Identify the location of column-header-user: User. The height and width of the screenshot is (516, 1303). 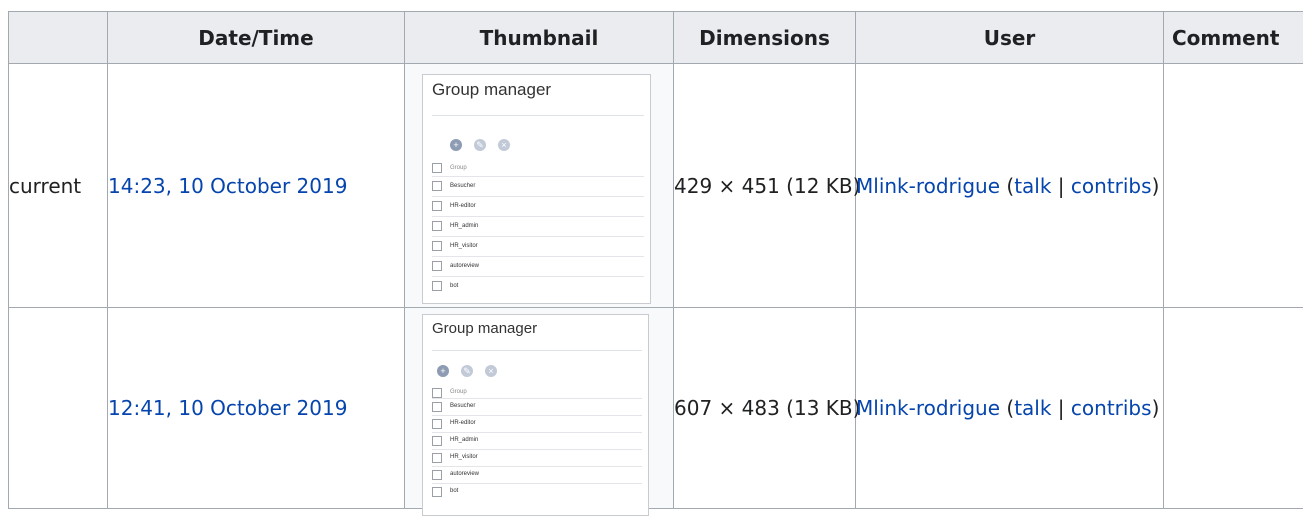
(1010, 38).